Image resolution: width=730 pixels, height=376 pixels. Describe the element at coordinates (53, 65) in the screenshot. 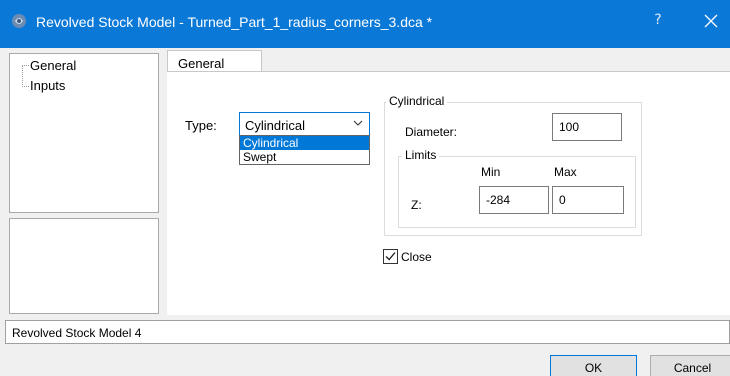

I see `tree-item-general: General` at that location.